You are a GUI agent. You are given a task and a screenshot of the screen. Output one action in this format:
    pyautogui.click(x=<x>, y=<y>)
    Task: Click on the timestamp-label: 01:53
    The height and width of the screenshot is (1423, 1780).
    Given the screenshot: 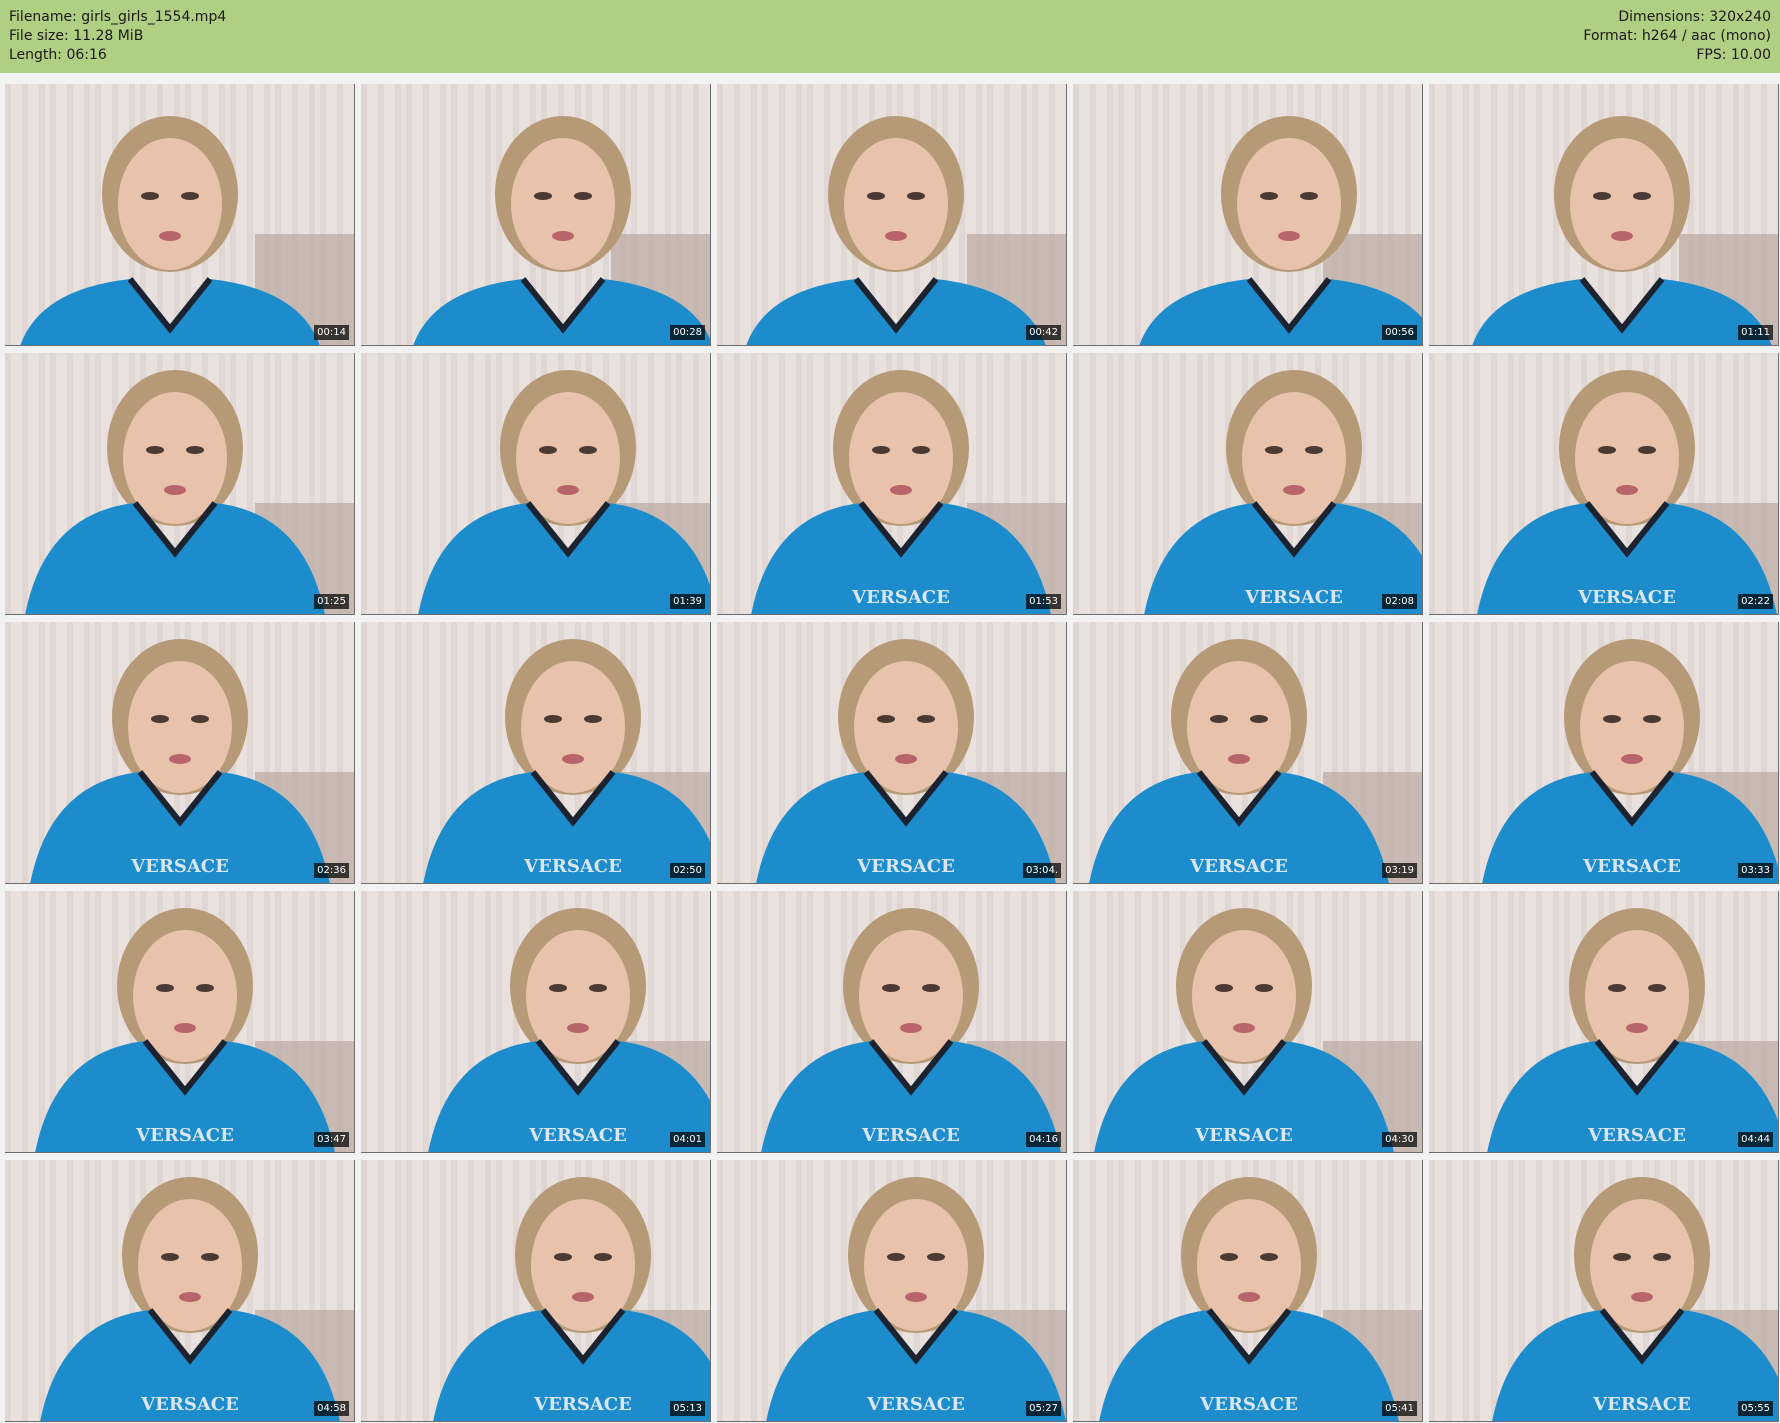 What is the action you would take?
    pyautogui.click(x=1043, y=601)
    